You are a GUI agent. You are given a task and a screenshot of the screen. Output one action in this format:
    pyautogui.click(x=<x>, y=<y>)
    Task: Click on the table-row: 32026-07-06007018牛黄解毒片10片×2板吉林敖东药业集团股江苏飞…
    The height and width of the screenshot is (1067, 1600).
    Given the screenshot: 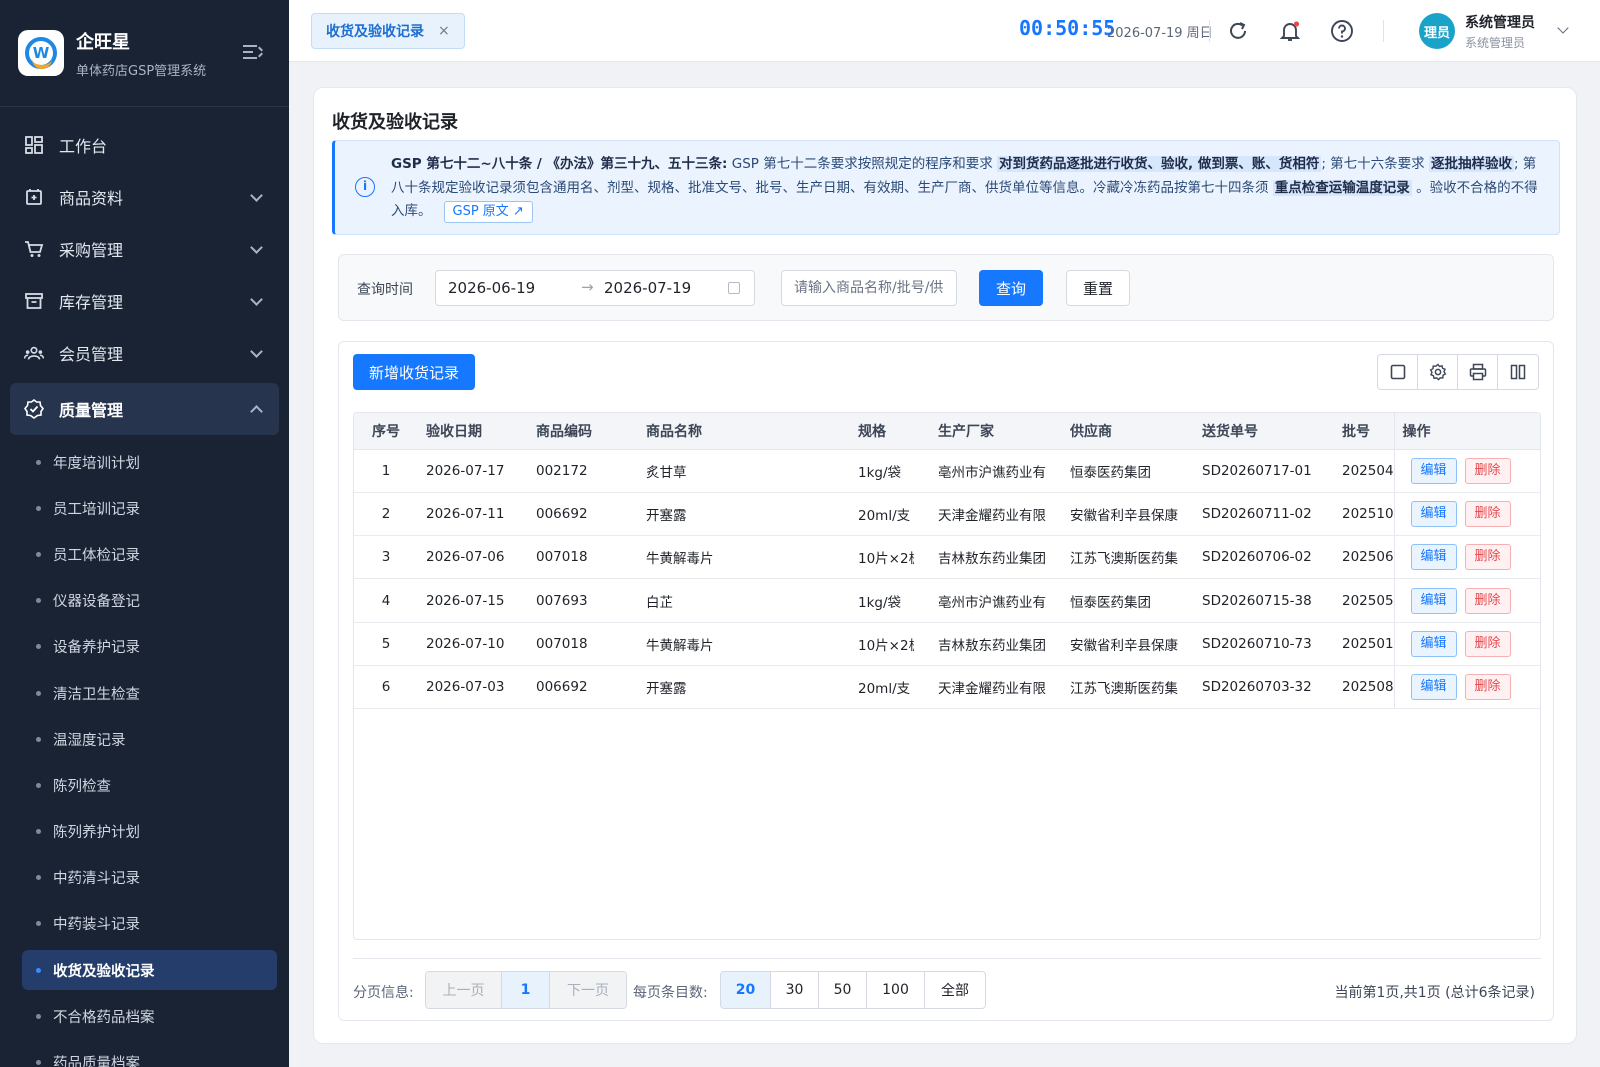 What is the action you would take?
    pyautogui.click(x=947, y=557)
    